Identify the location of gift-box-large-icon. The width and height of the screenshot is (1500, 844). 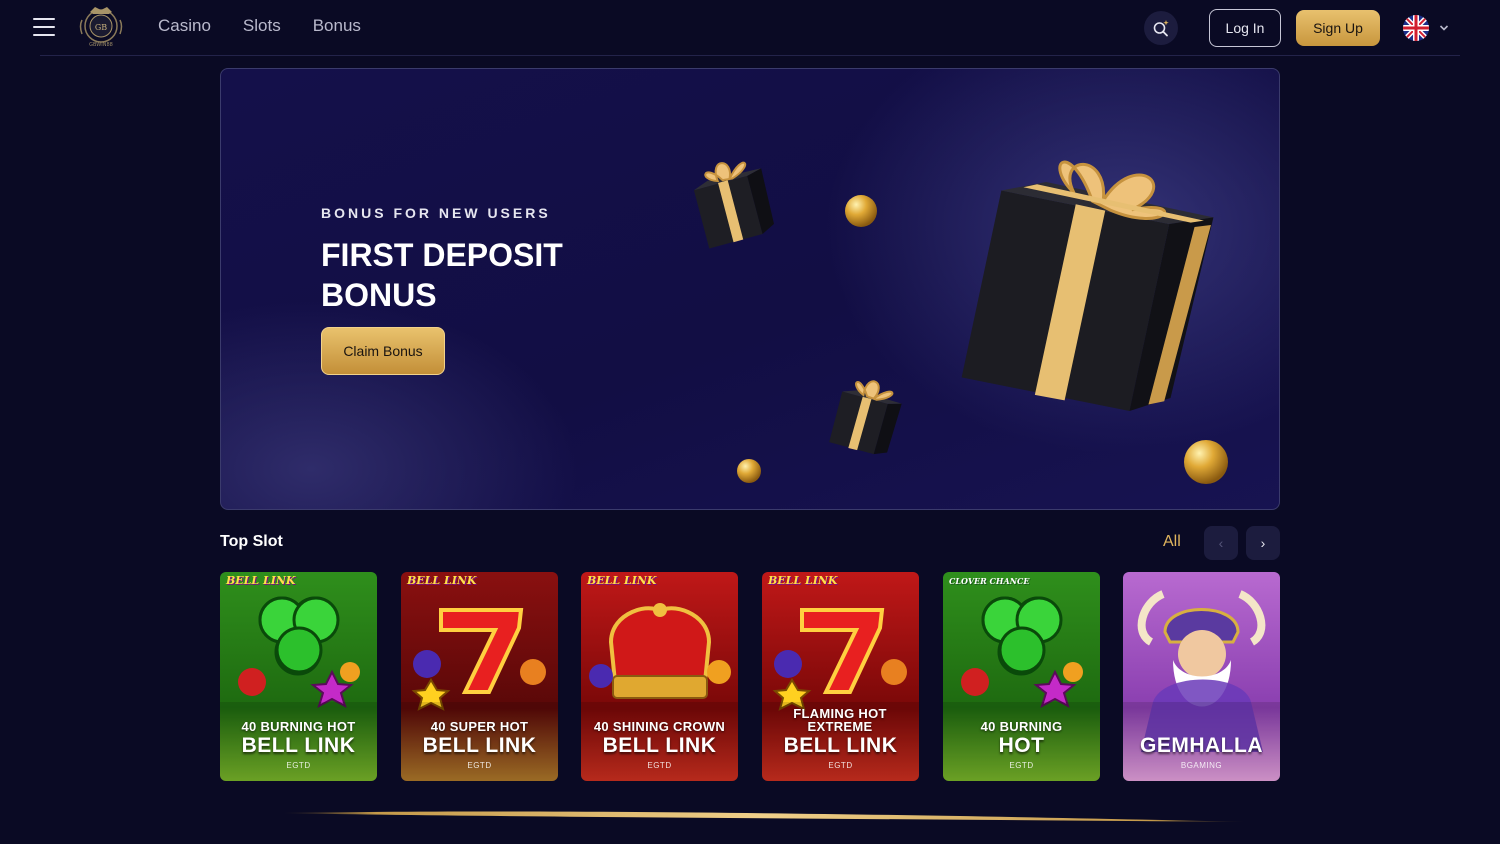
(1087, 285).